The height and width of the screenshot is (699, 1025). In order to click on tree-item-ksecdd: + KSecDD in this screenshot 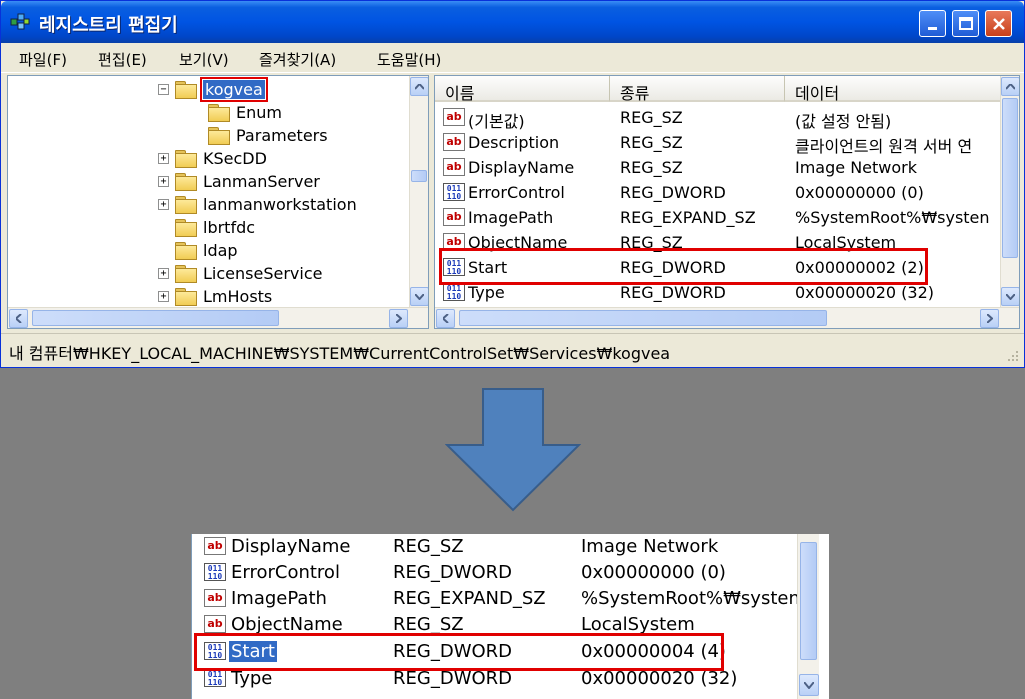, I will do `click(212, 158)`.